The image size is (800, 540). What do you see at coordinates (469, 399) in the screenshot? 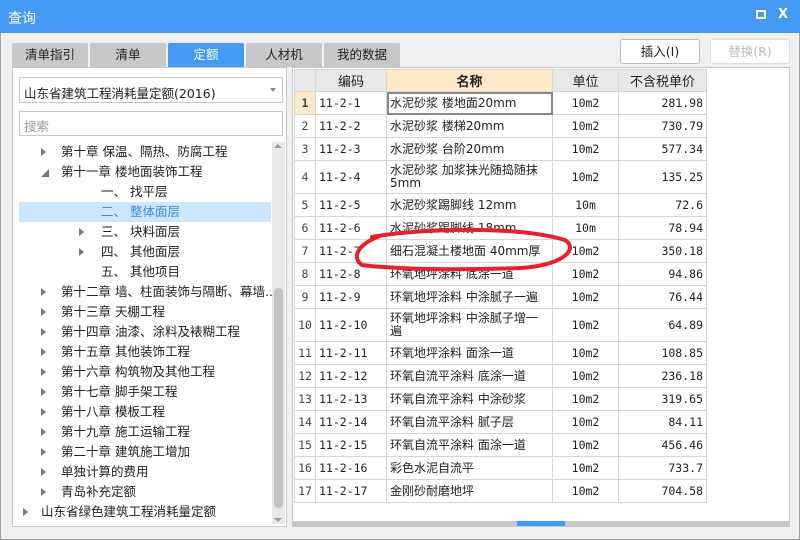
I see `name-cell: 环氧自流平涂料 中涂砂浆` at bounding box center [469, 399].